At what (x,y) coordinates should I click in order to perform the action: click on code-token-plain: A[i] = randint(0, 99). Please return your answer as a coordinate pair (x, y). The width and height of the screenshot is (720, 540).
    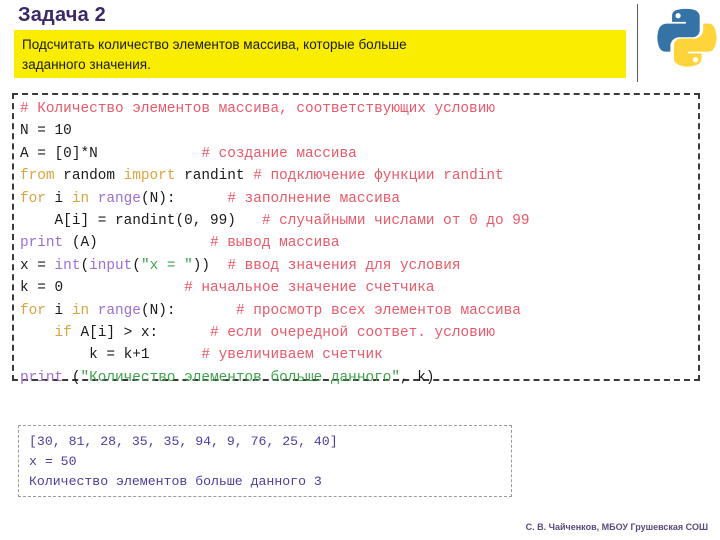
    Looking at the image, I should click on (128, 221).